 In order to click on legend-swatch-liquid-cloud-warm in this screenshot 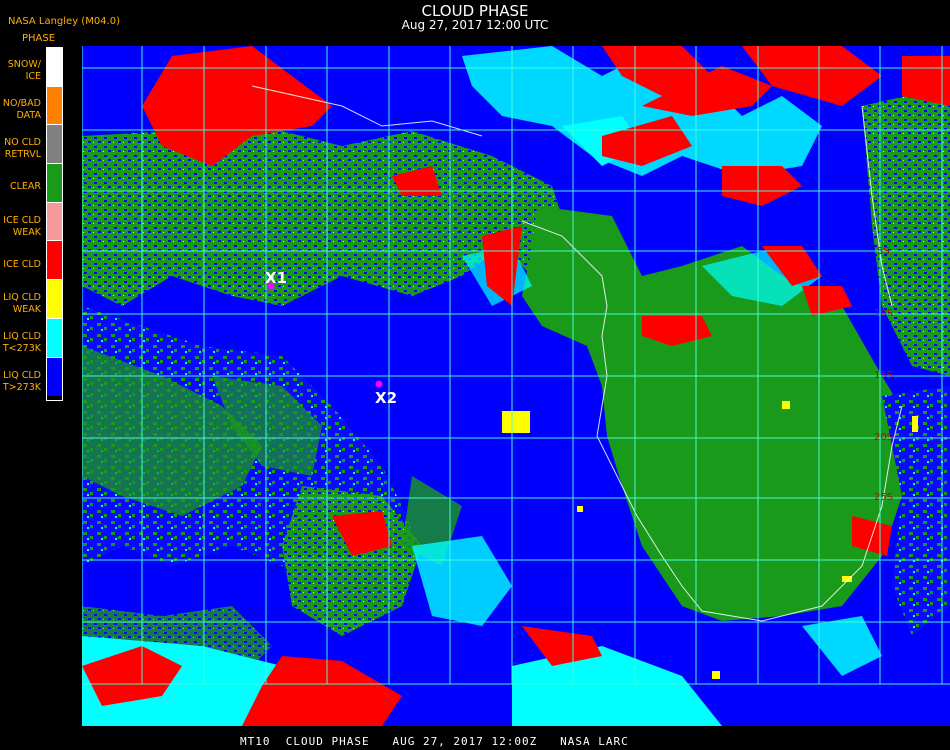, I will do `click(55, 377)`.